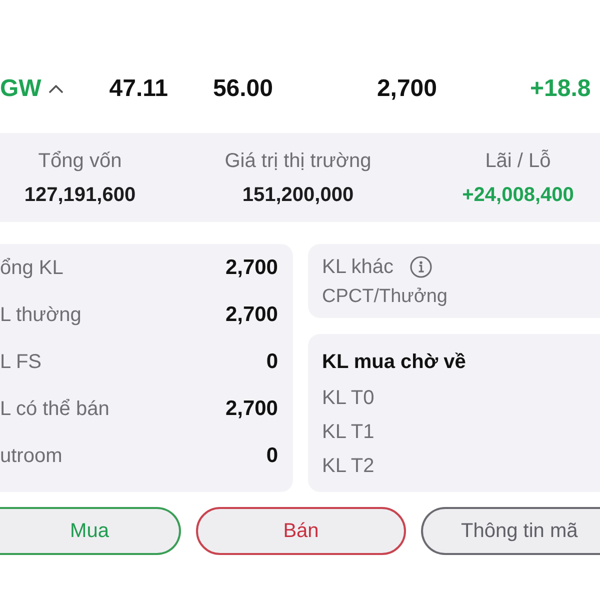 This screenshot has height=600, width=600. What do you see at coordinates (385, 297) in the screenshot?
I see `other-volume-note: CPCT/Thưởng` at bounding box center [385, 297].